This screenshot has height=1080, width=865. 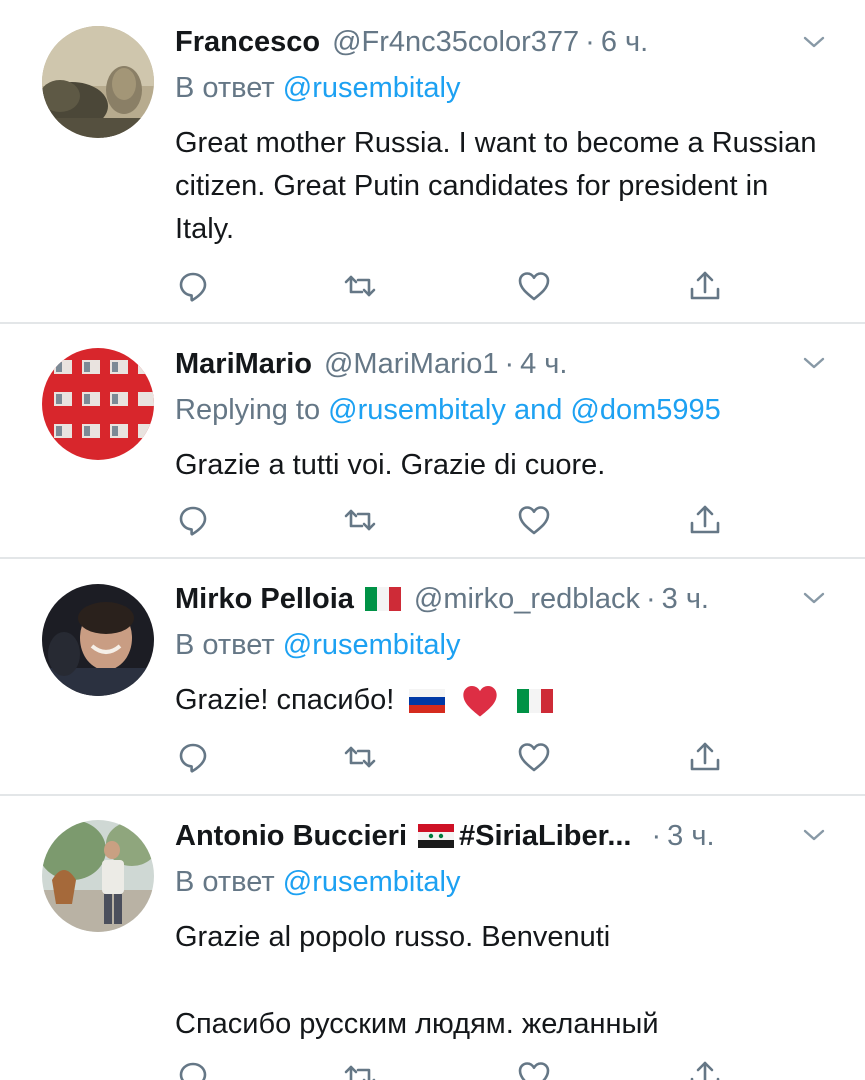 I want to click on timestamp: 4 ч., so click(x=543, y=364).